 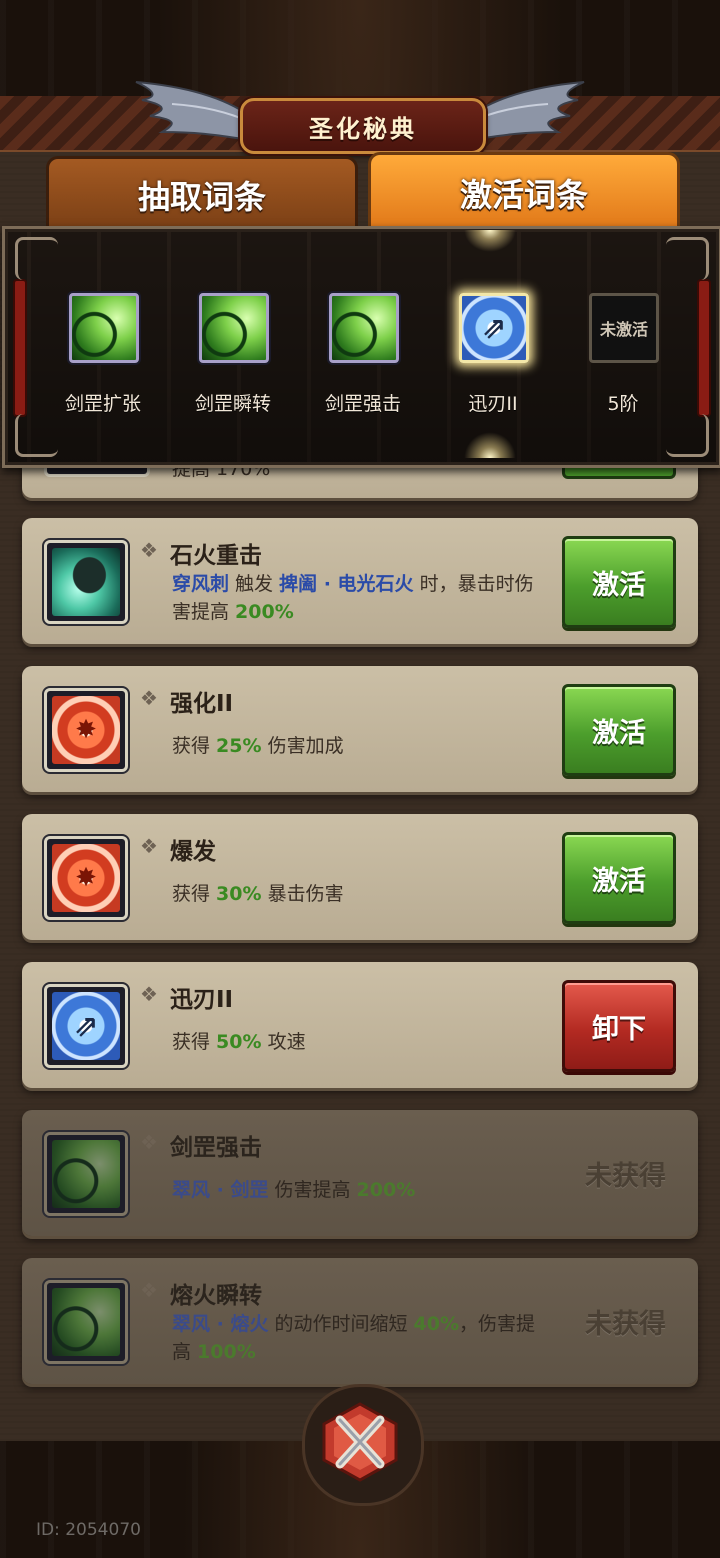 I want to click on slot-label: 迅刃II, so click(x=493, y=404).